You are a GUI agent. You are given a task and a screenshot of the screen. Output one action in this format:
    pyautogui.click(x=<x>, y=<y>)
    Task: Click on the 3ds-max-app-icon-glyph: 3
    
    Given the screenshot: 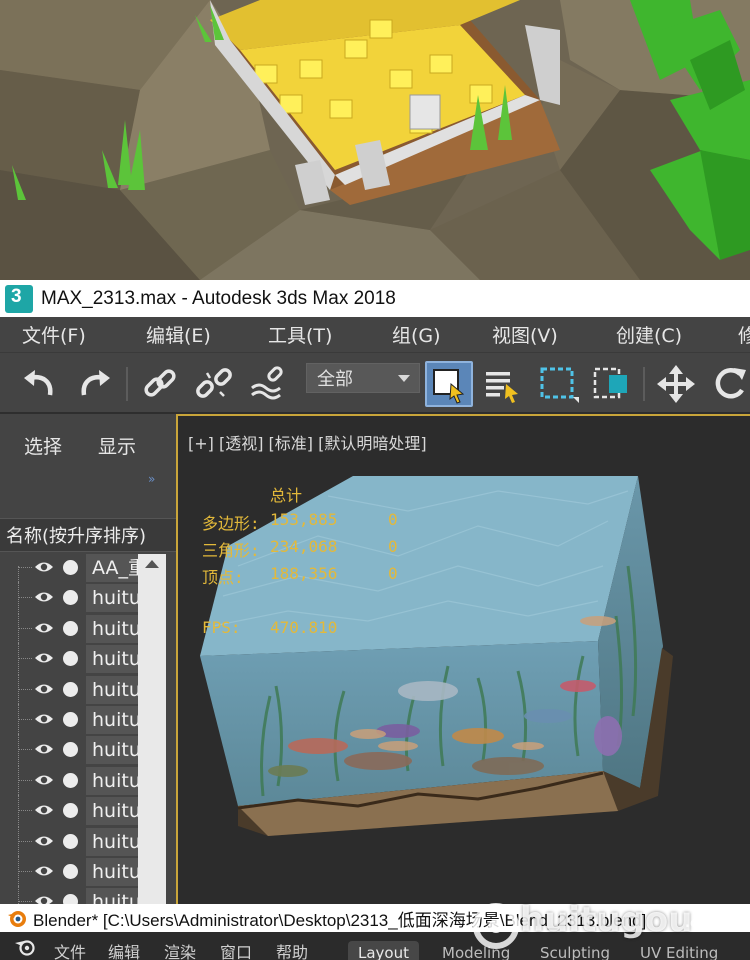 What is the action you would take?
    pyautogui.click(x=16, y=296)
    